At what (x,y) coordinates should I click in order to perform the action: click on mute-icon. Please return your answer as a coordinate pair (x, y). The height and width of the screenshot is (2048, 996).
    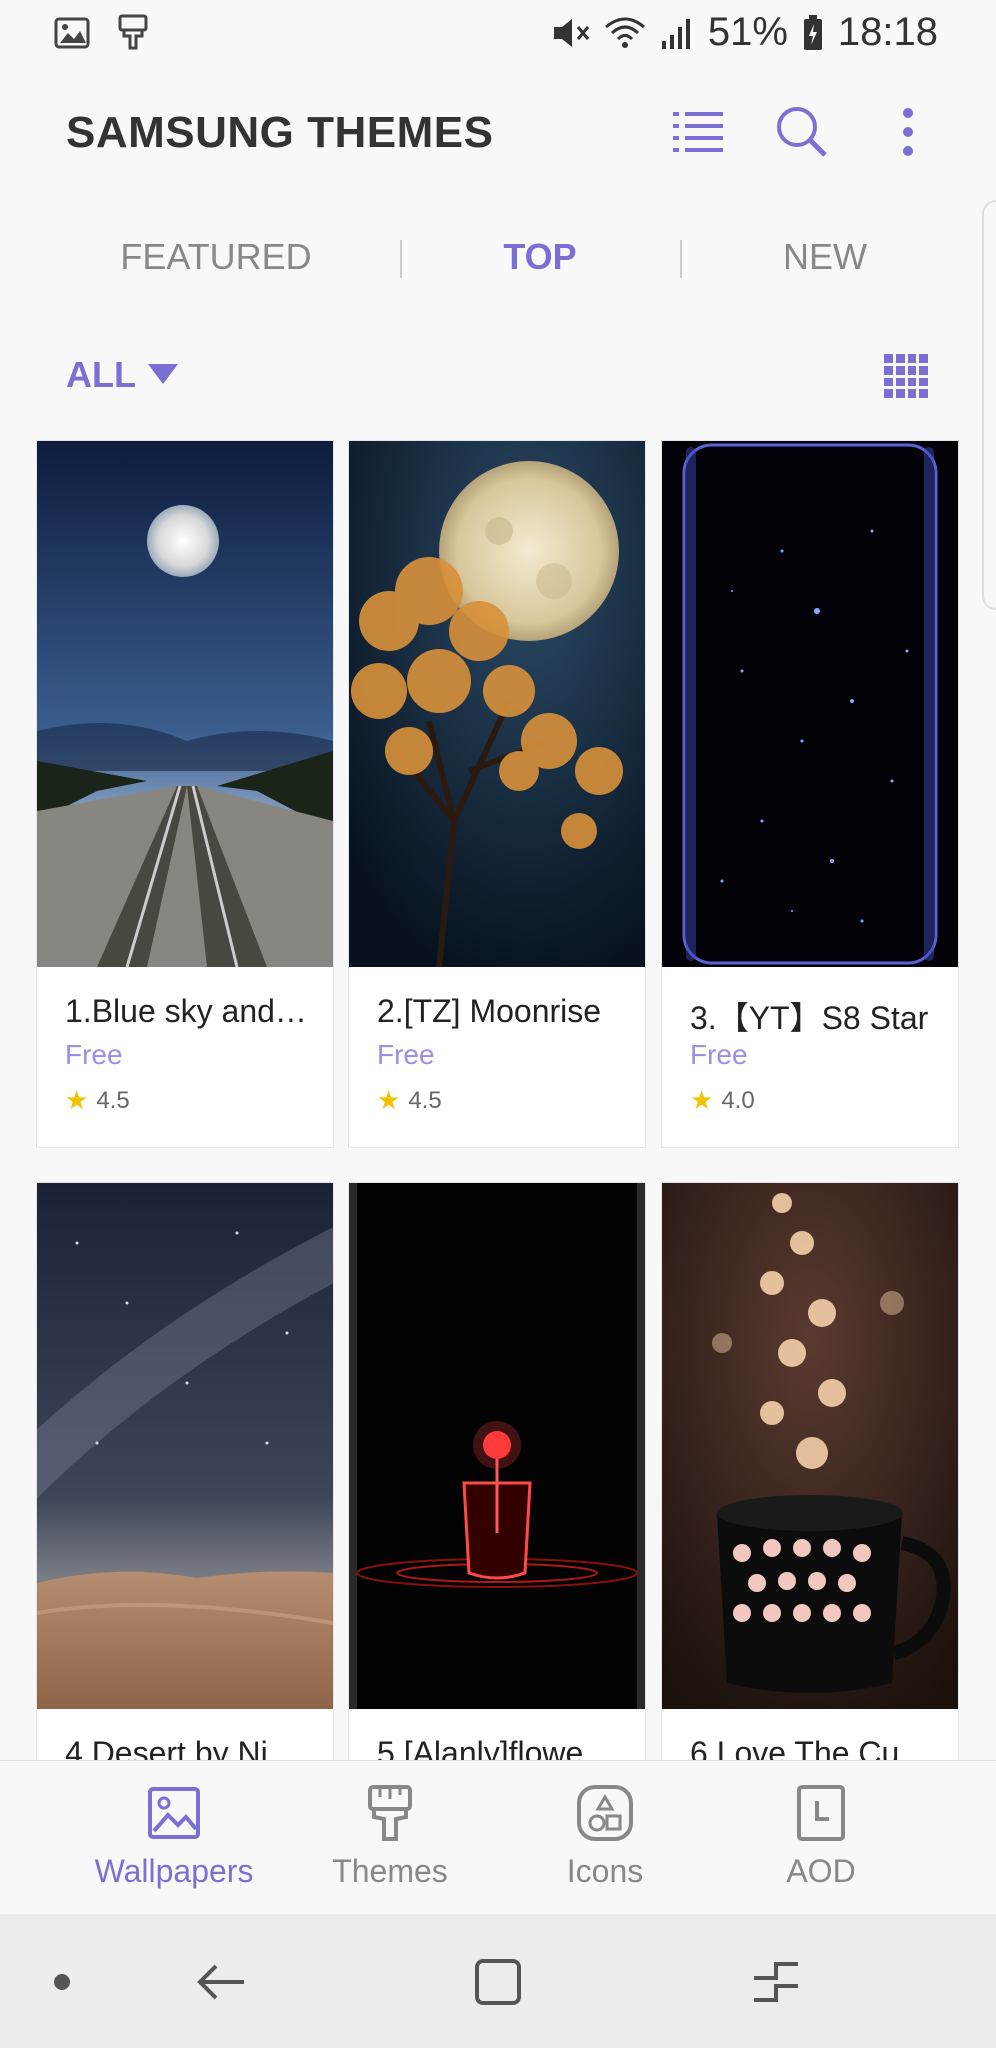
    Looking at the image, I should click on (571, 32).